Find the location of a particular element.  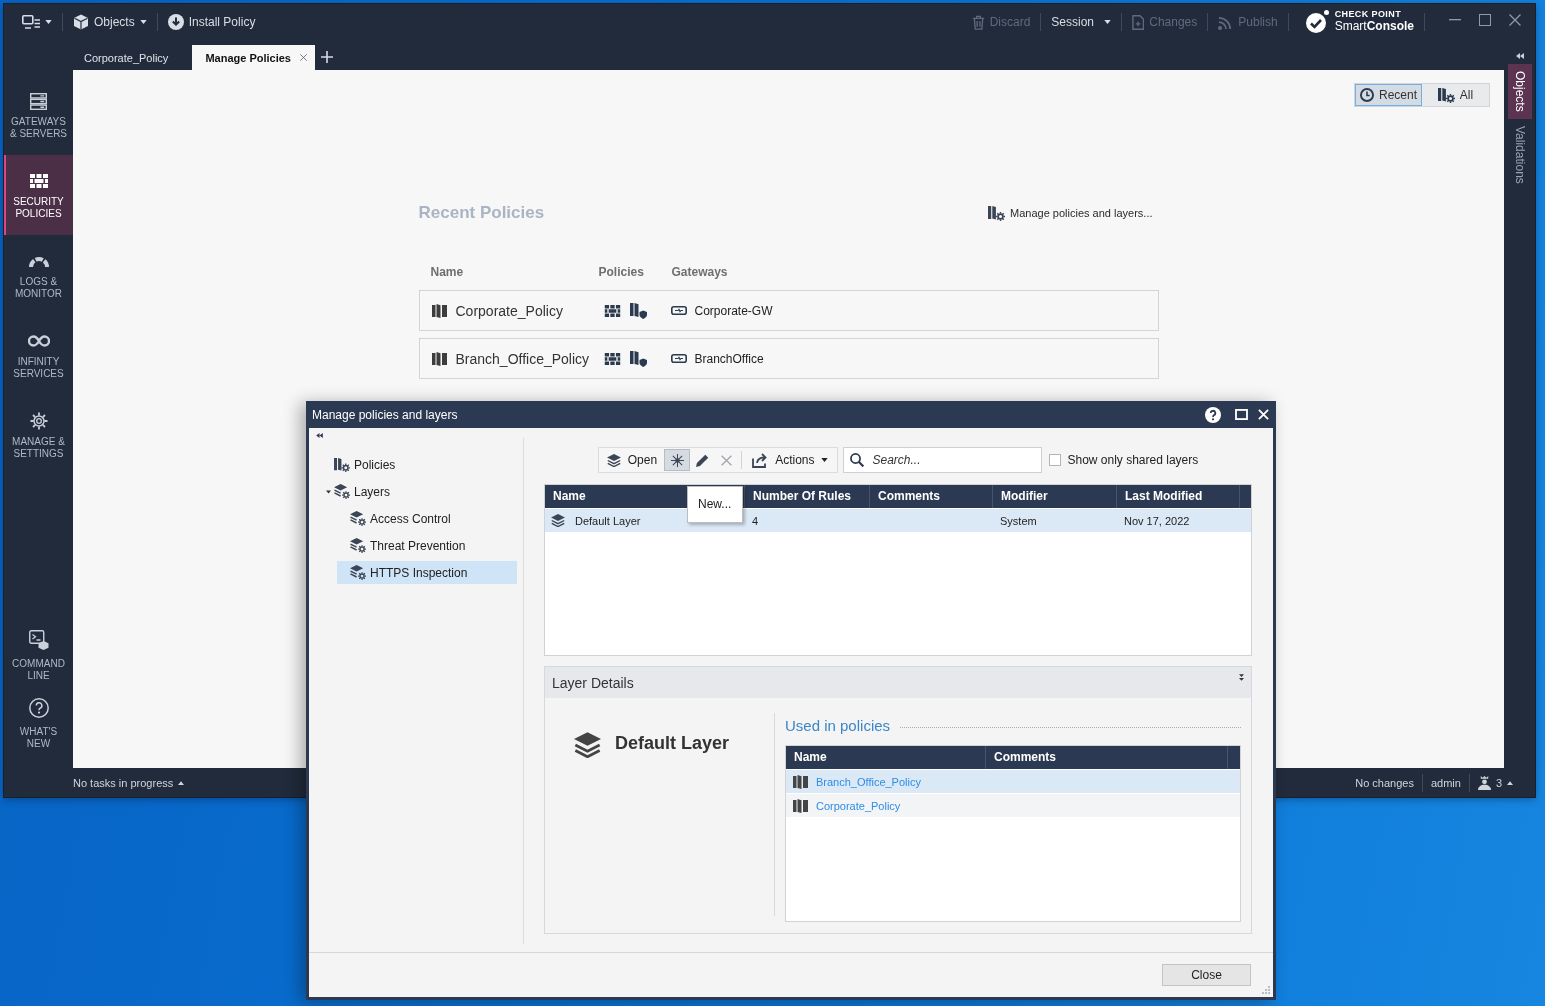

column-header: Last Modified is located at coordinates (1178, 496).